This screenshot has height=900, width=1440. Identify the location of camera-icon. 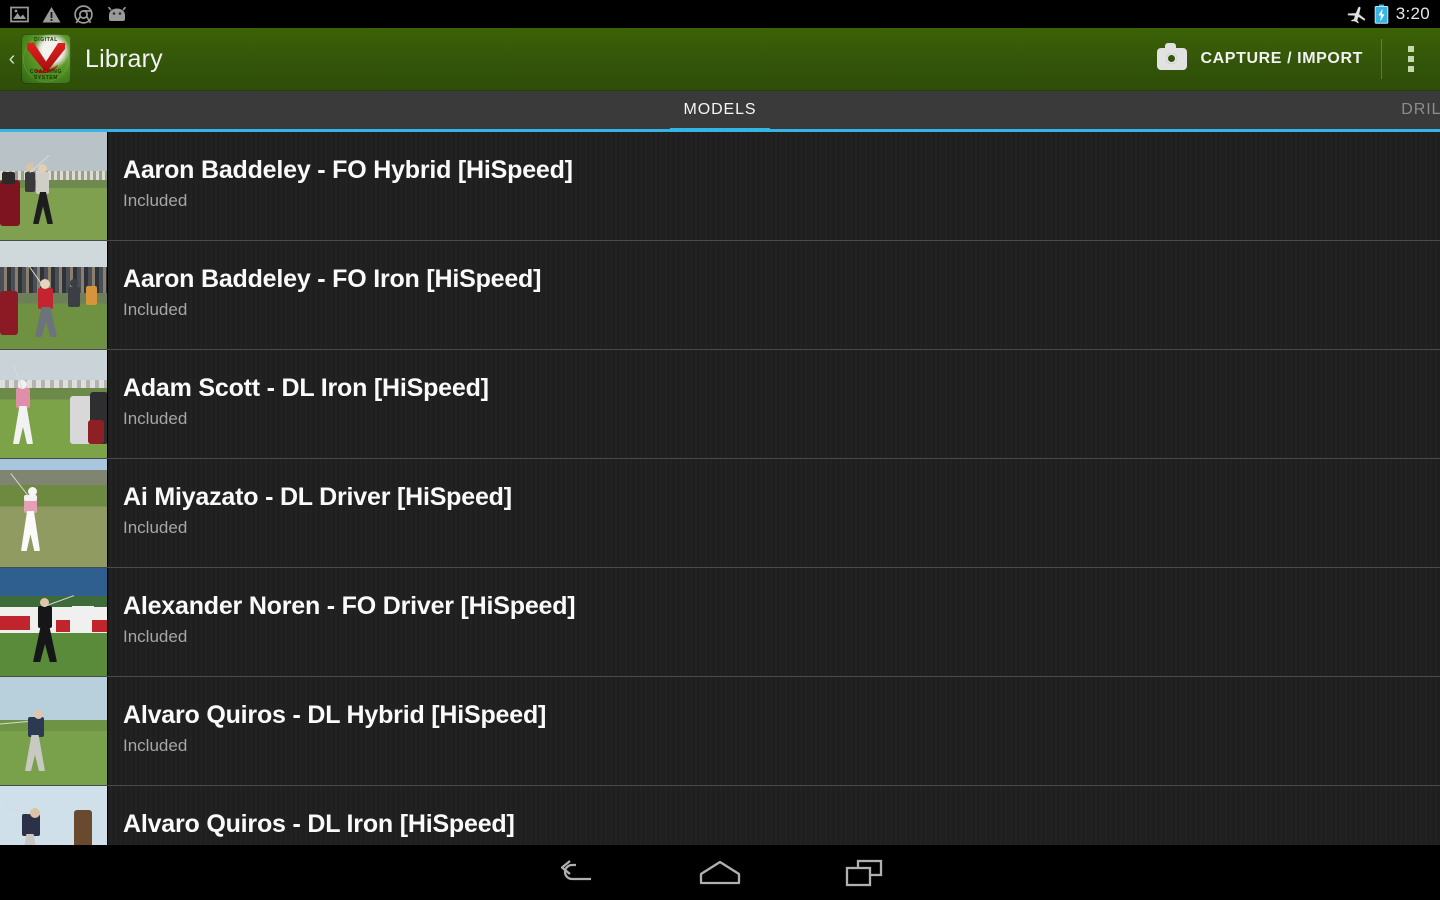
(1171, 56).